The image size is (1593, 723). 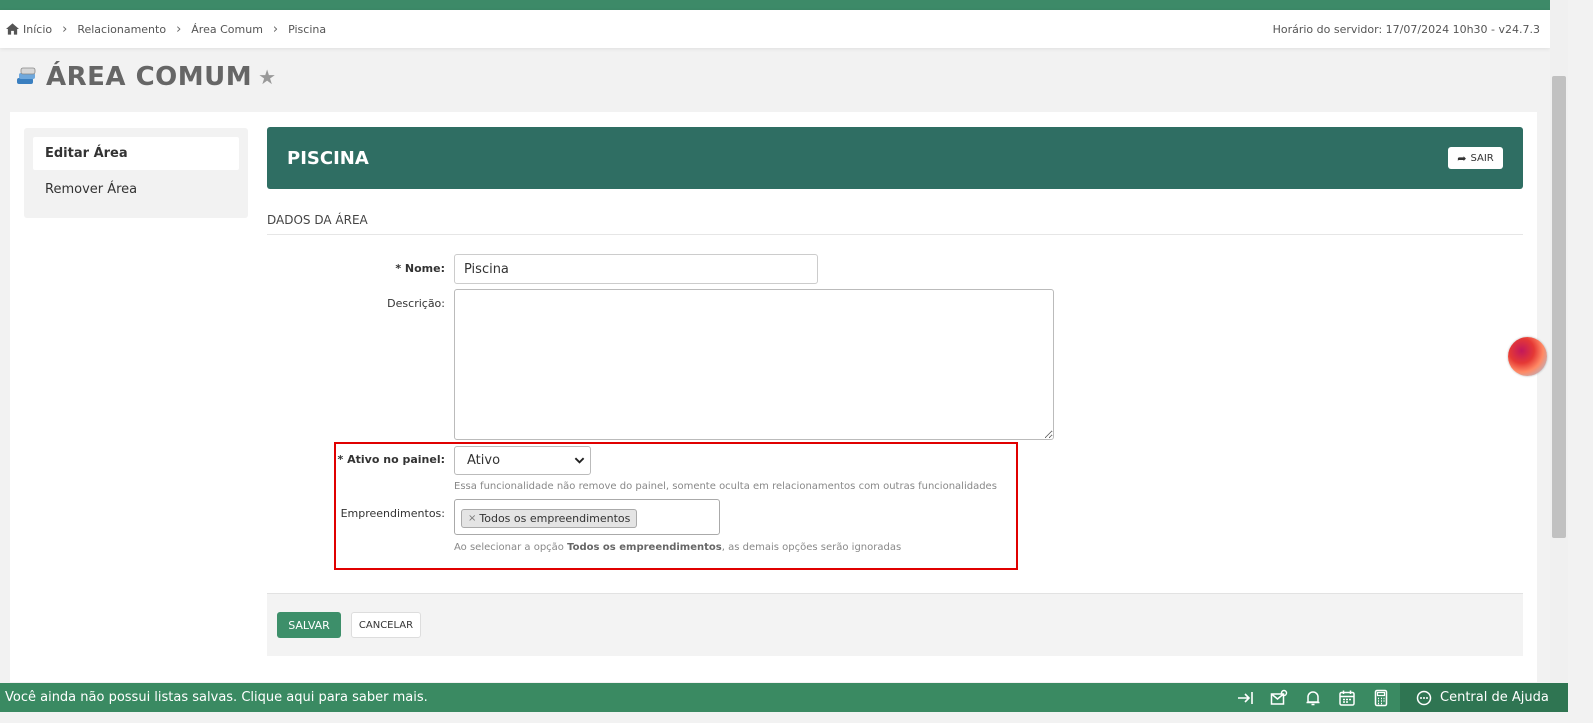 What do you see at coordinates (1462, 158) in the screenshot?
I see `share-arrow-icon: ➦` at bounding box center [1462, 158].